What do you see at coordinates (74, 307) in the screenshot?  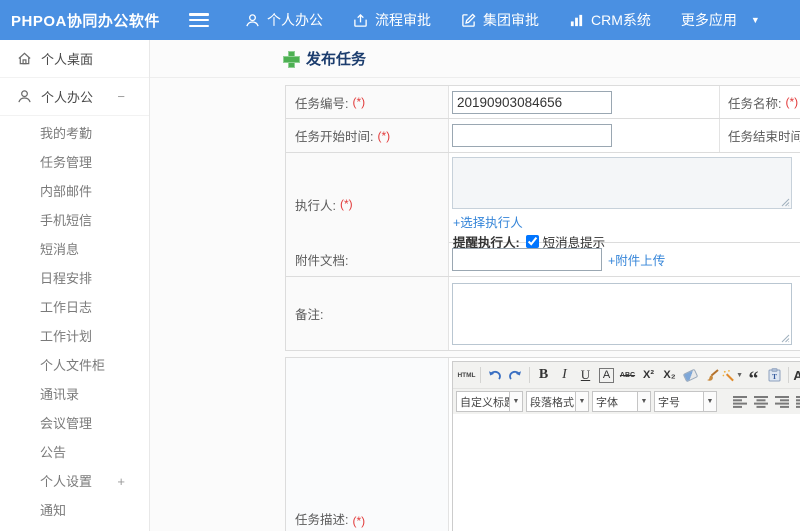 I see `sidebar-item-work-log: 工作日志` at bounding box center [74, 307].